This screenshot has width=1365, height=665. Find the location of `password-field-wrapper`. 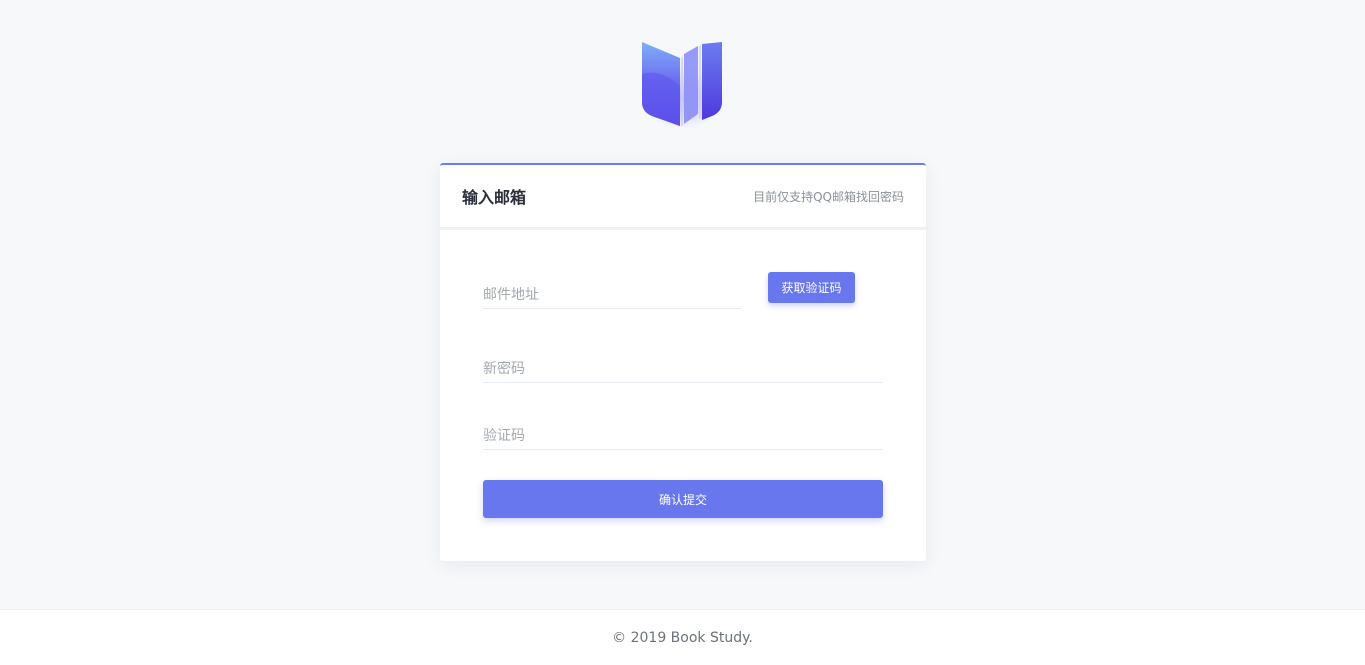

password-field-wrapper is located at coordinates (683, 369).